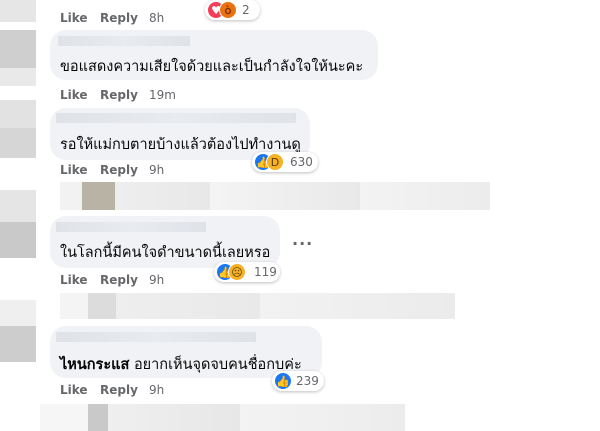  What do you see at coordinates (302, 243) in the screenshot?
I see `more-options-button: ···` at bounding box center [302, 243].